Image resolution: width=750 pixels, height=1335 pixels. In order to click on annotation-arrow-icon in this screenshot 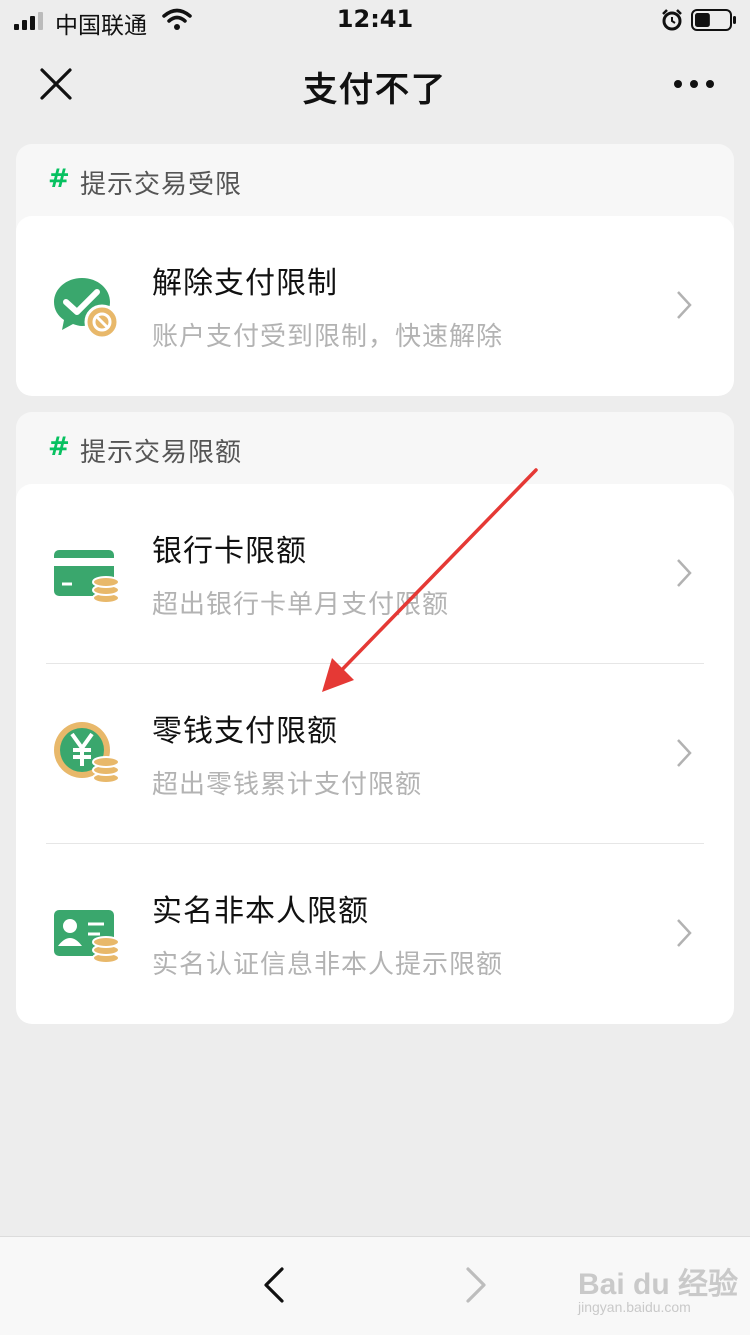, I will do `click(430, 580)`.